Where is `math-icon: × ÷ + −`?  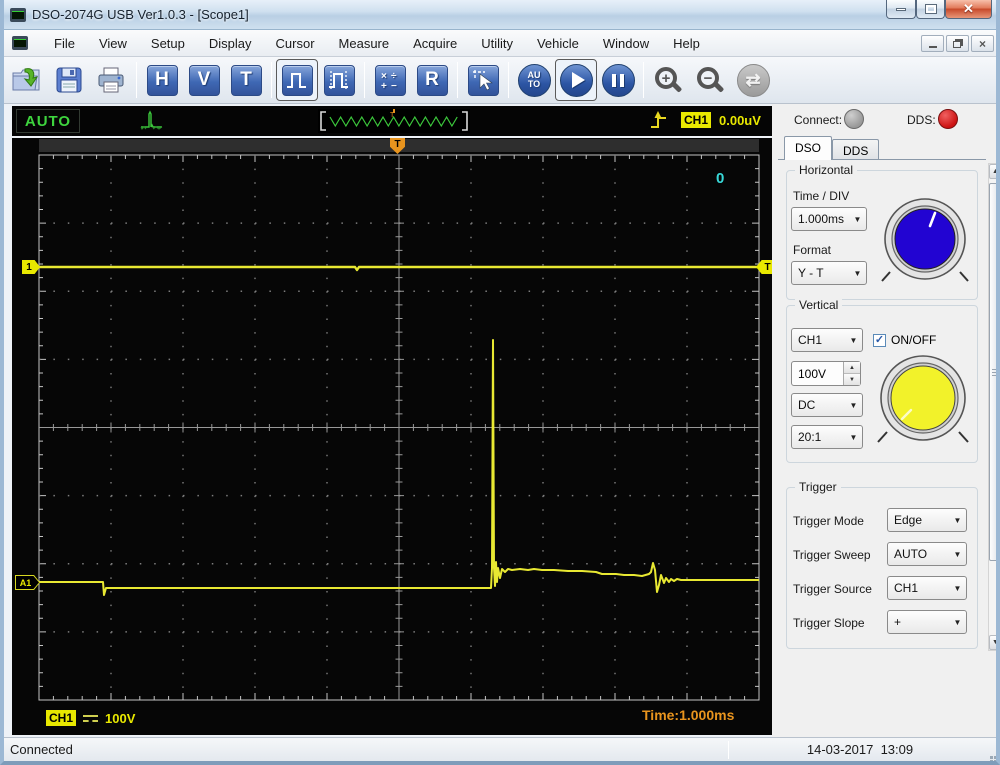
math-icon: × ÷ + − is located at coordinates (389, 81).